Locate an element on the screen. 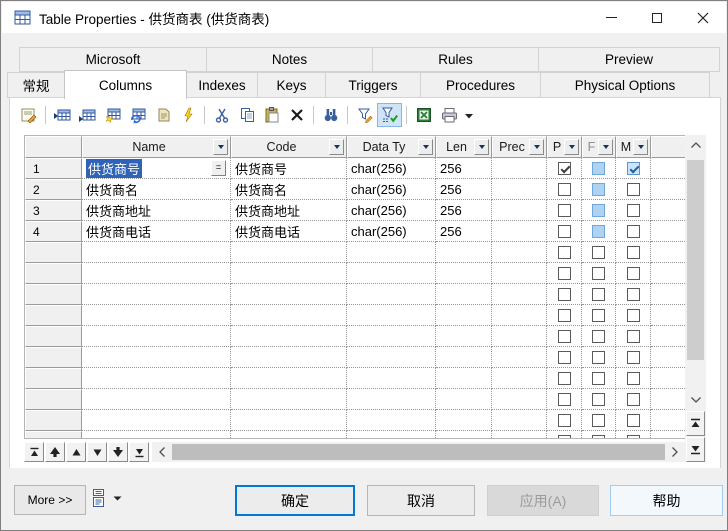  column-header-code: Code is located at coordinates (289, 147).